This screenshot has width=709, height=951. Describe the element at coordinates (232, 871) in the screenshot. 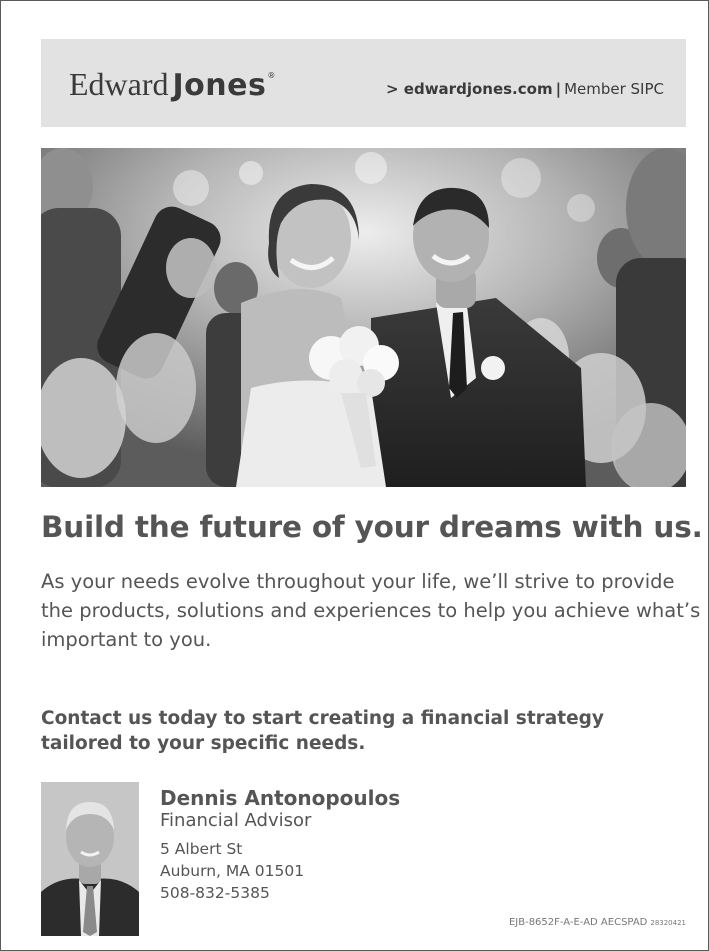

I see `address-line-2: Auburn, MA 01501` at that location.